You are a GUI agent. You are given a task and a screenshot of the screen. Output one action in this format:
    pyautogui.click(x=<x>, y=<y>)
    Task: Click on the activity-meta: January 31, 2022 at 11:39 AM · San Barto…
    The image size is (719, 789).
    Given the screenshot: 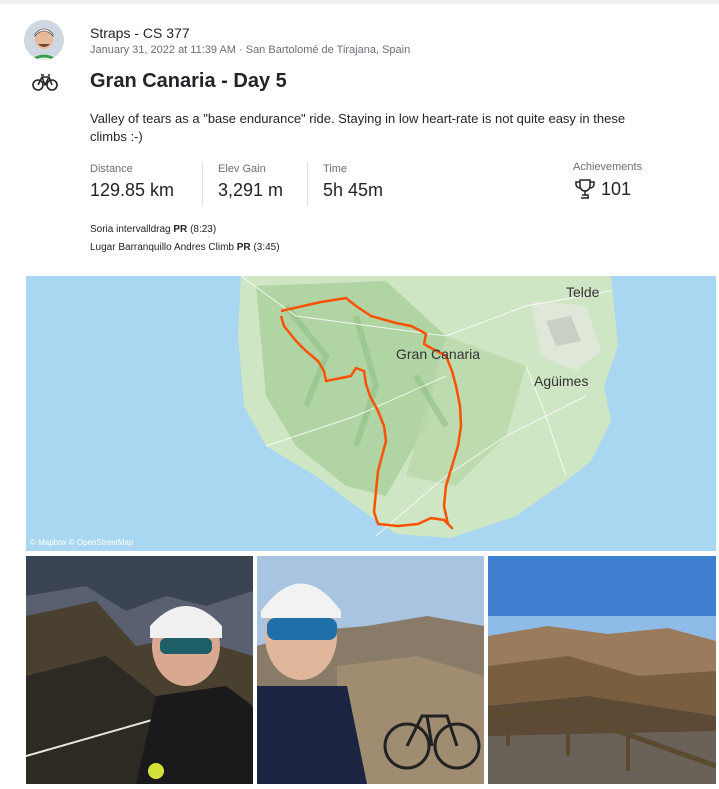 What is the action you would take?
    pyautogui.click(x=250, y=50)
    